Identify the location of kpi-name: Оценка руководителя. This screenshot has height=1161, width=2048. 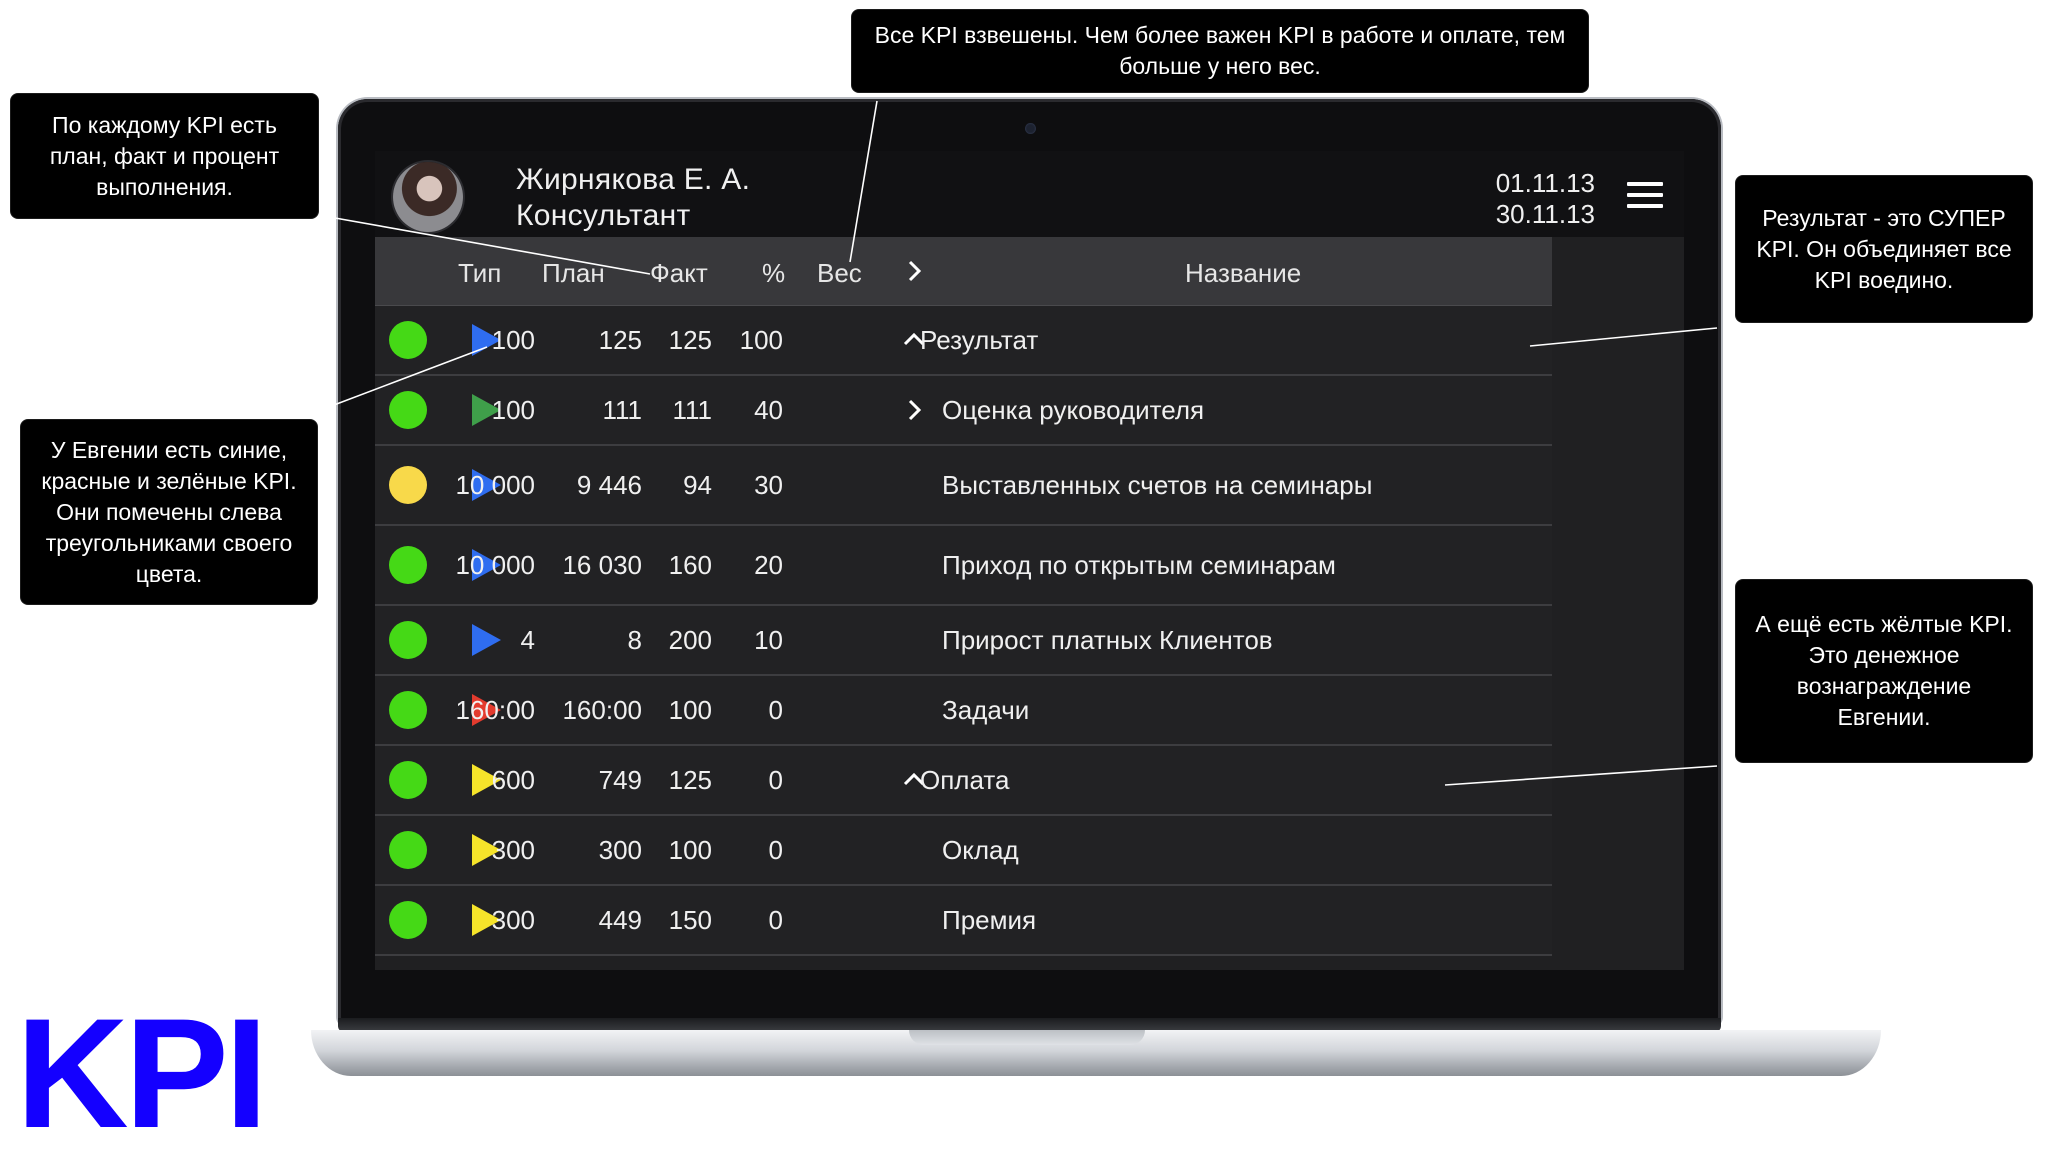
(1073, 410).